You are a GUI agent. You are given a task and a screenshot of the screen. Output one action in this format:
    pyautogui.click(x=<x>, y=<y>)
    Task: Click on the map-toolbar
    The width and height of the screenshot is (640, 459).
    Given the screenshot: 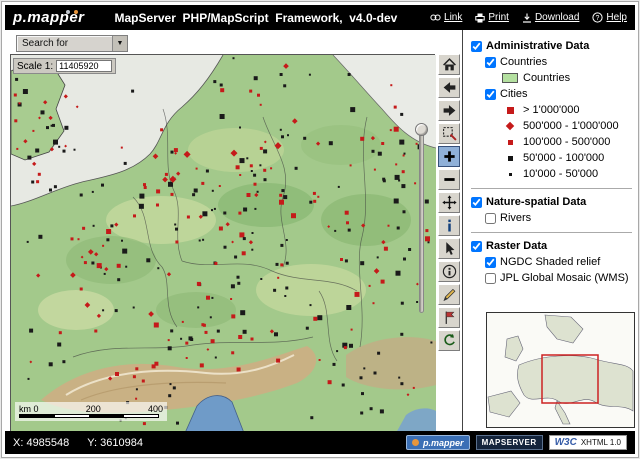 What is the action you would take?
    pyautogui.click(x=450, y=202)
    